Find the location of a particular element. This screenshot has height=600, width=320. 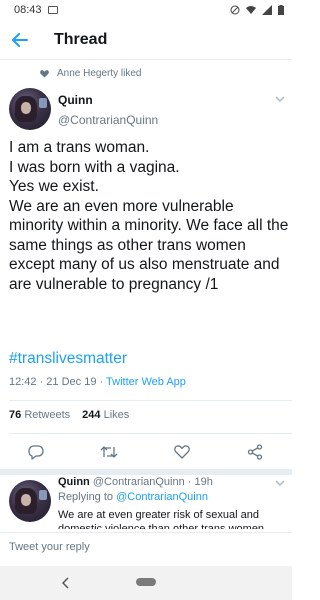

tweet-meta: 12:42 · 21 Dec 19 · Twitter Web App is located at coordinates (97, 382).